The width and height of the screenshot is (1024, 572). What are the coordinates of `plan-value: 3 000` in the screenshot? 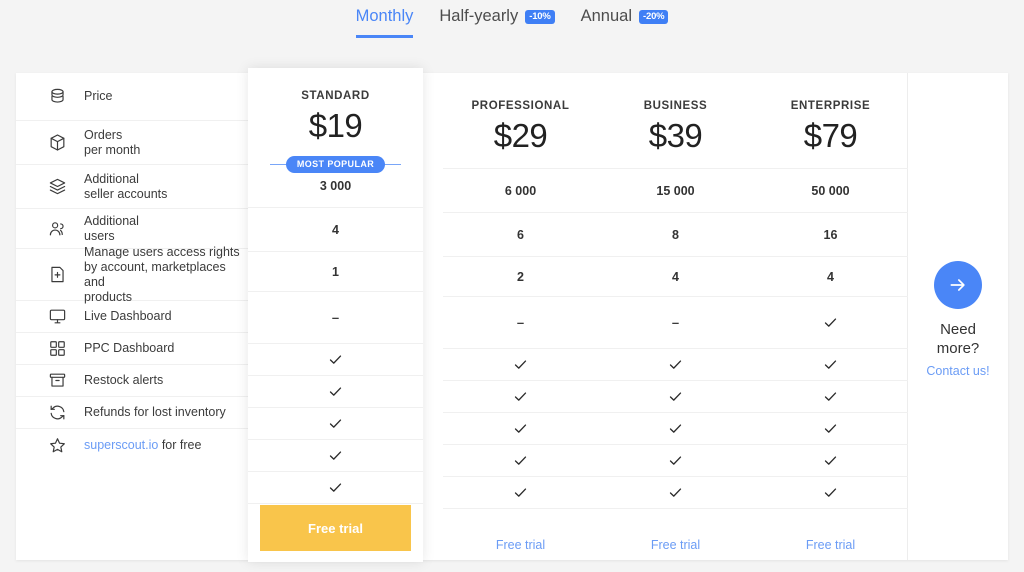 It's located at (335, 185).